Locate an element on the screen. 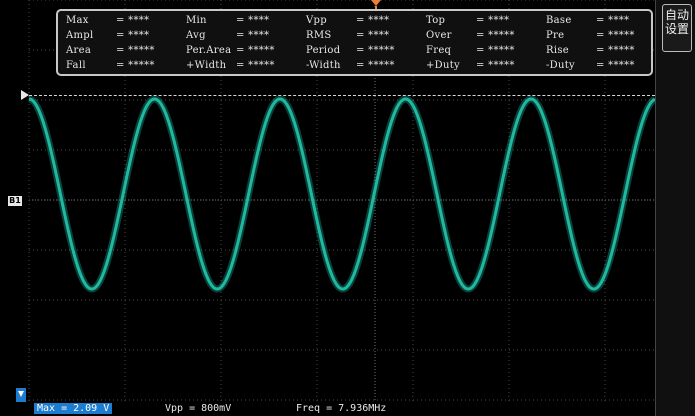 This screenshot has width=695, height=416. auto-setup-label: 自动 设置 is located at coordinates (676, 22).